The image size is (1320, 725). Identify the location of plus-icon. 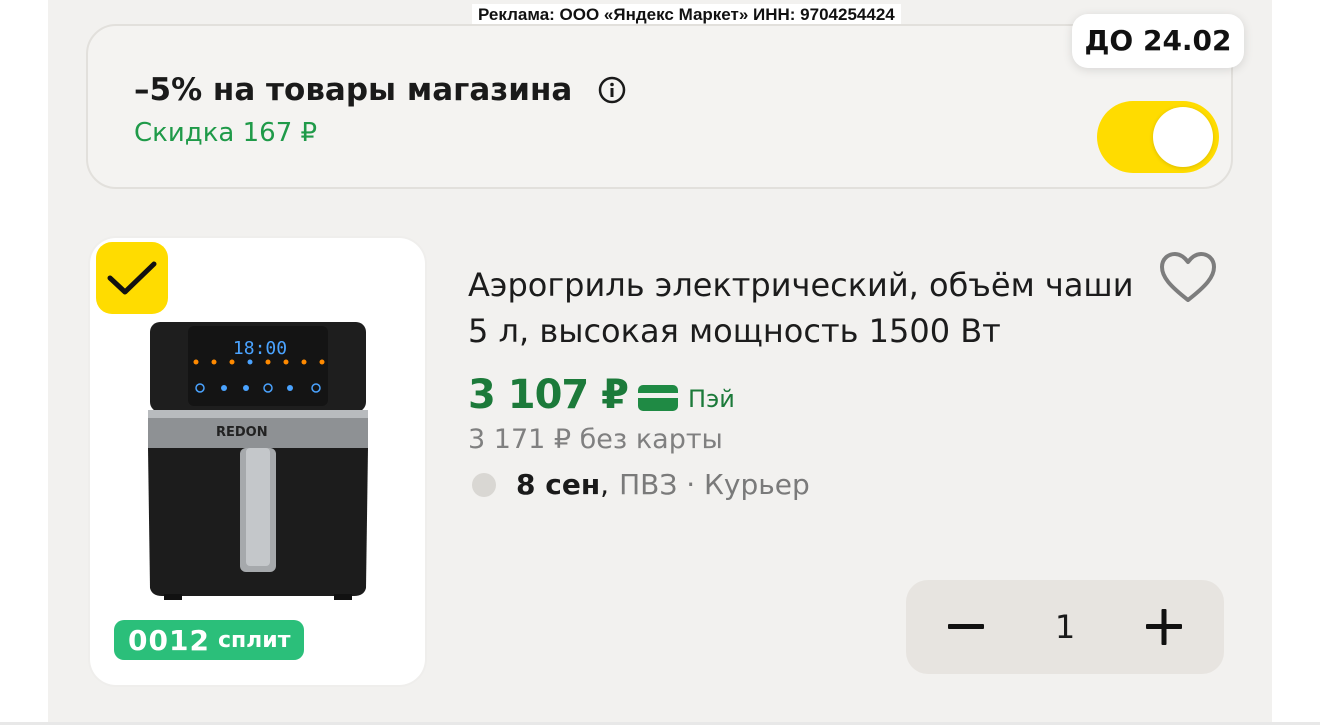
(1164, 627).